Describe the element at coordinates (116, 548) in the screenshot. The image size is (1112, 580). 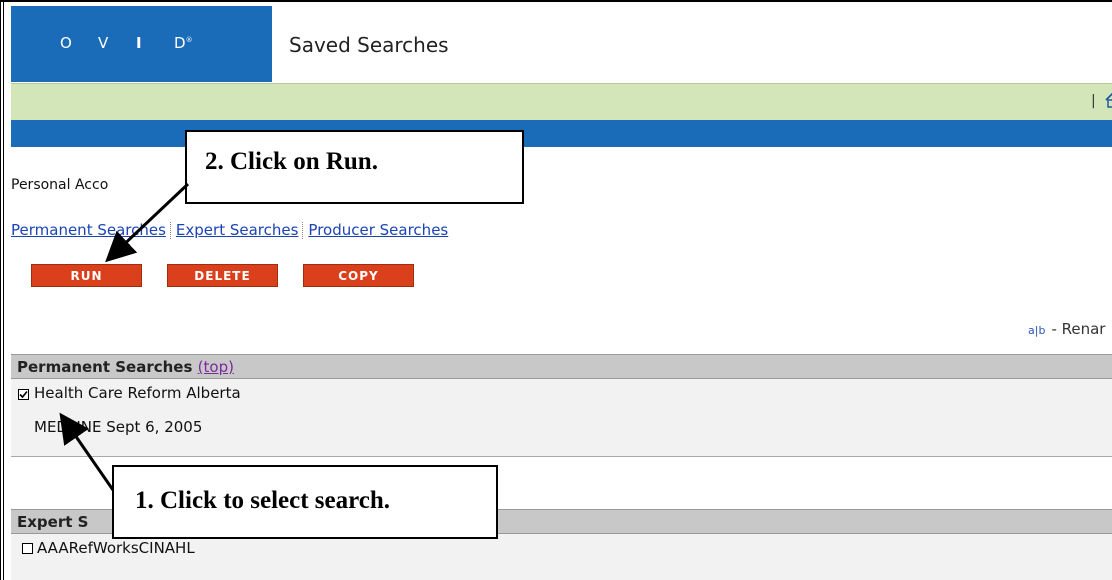
I see `search-title: AAARefWorksCINAHL` at that location.